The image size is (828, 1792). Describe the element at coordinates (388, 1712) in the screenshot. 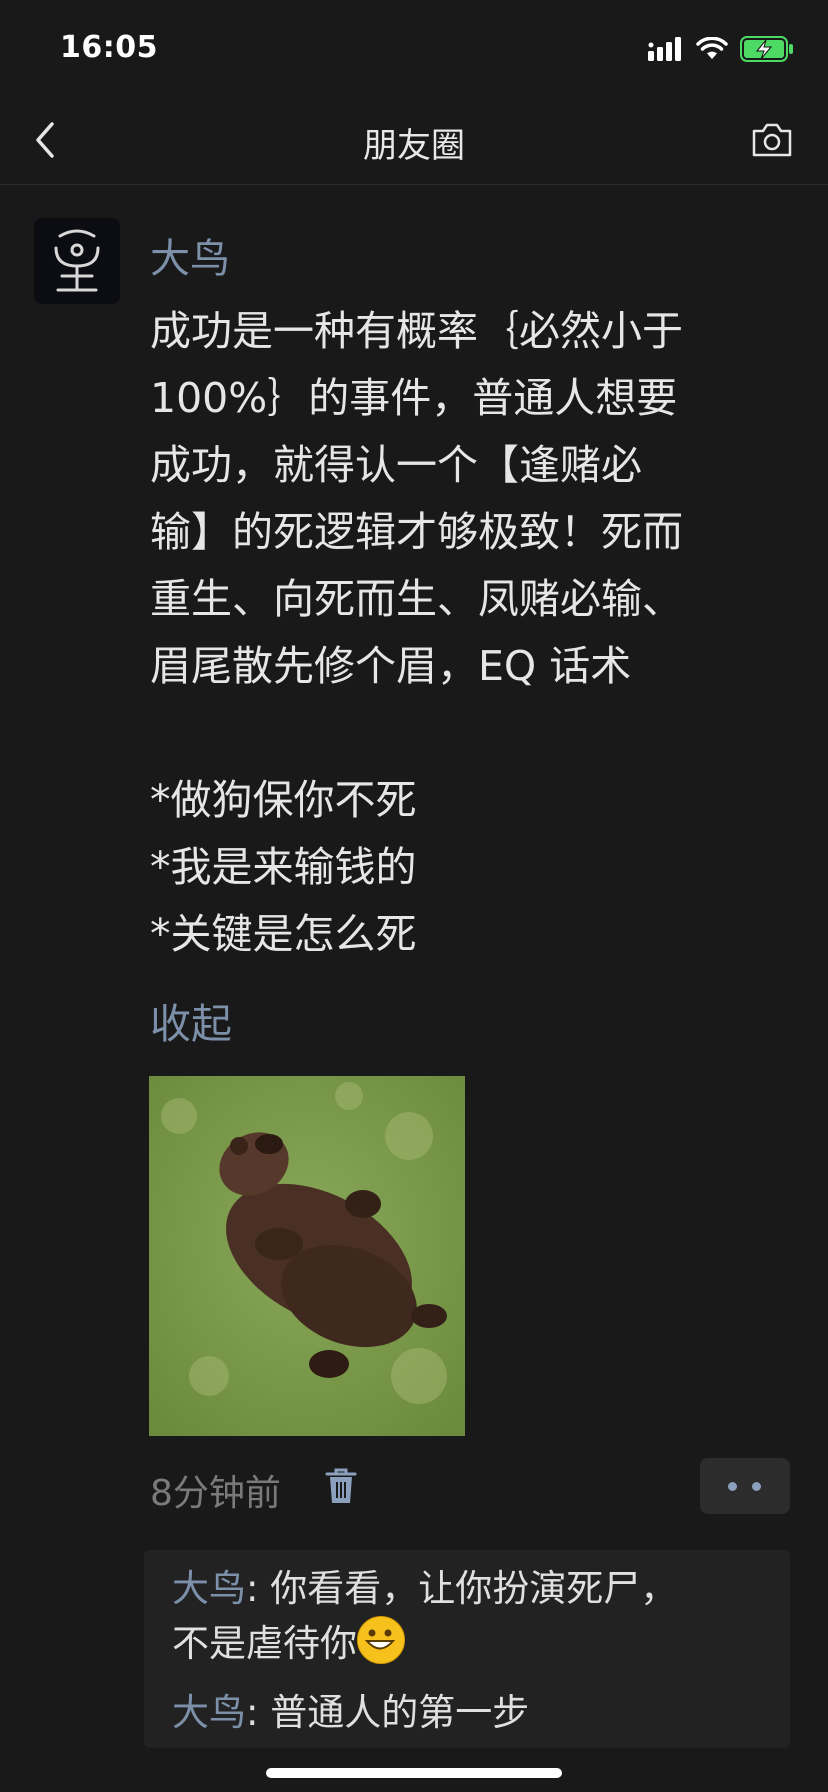

I see `comment-text: : 普通人的第一步` at that location.